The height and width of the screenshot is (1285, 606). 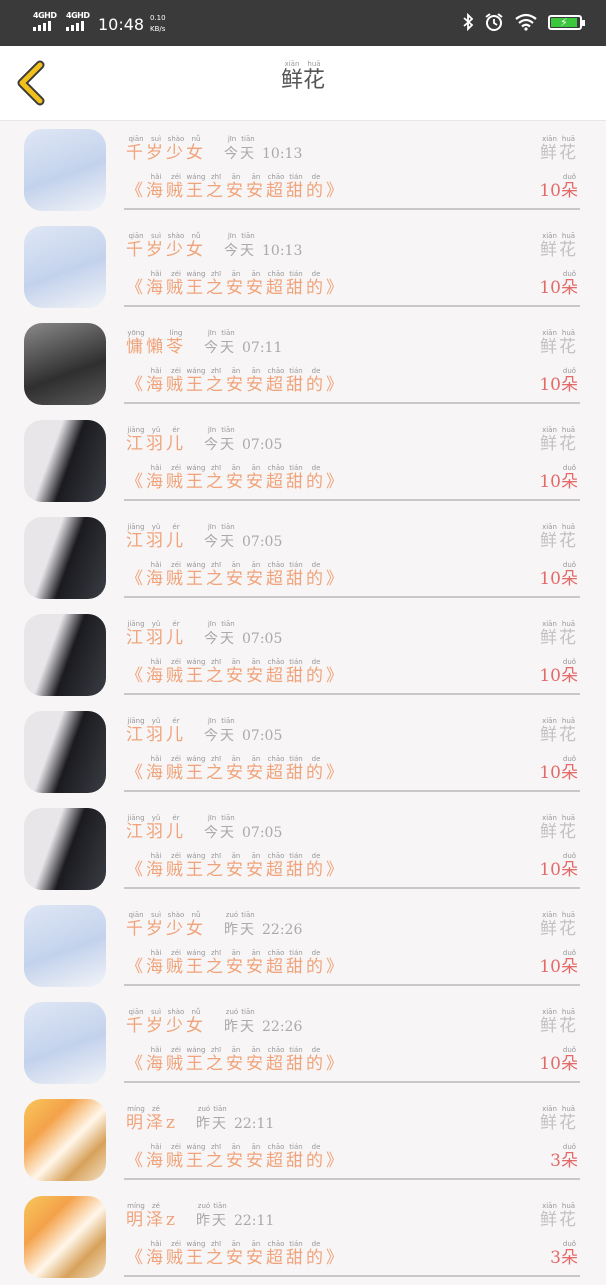 I want to click on sender-name-char: z, so click(x=172, y=1123).